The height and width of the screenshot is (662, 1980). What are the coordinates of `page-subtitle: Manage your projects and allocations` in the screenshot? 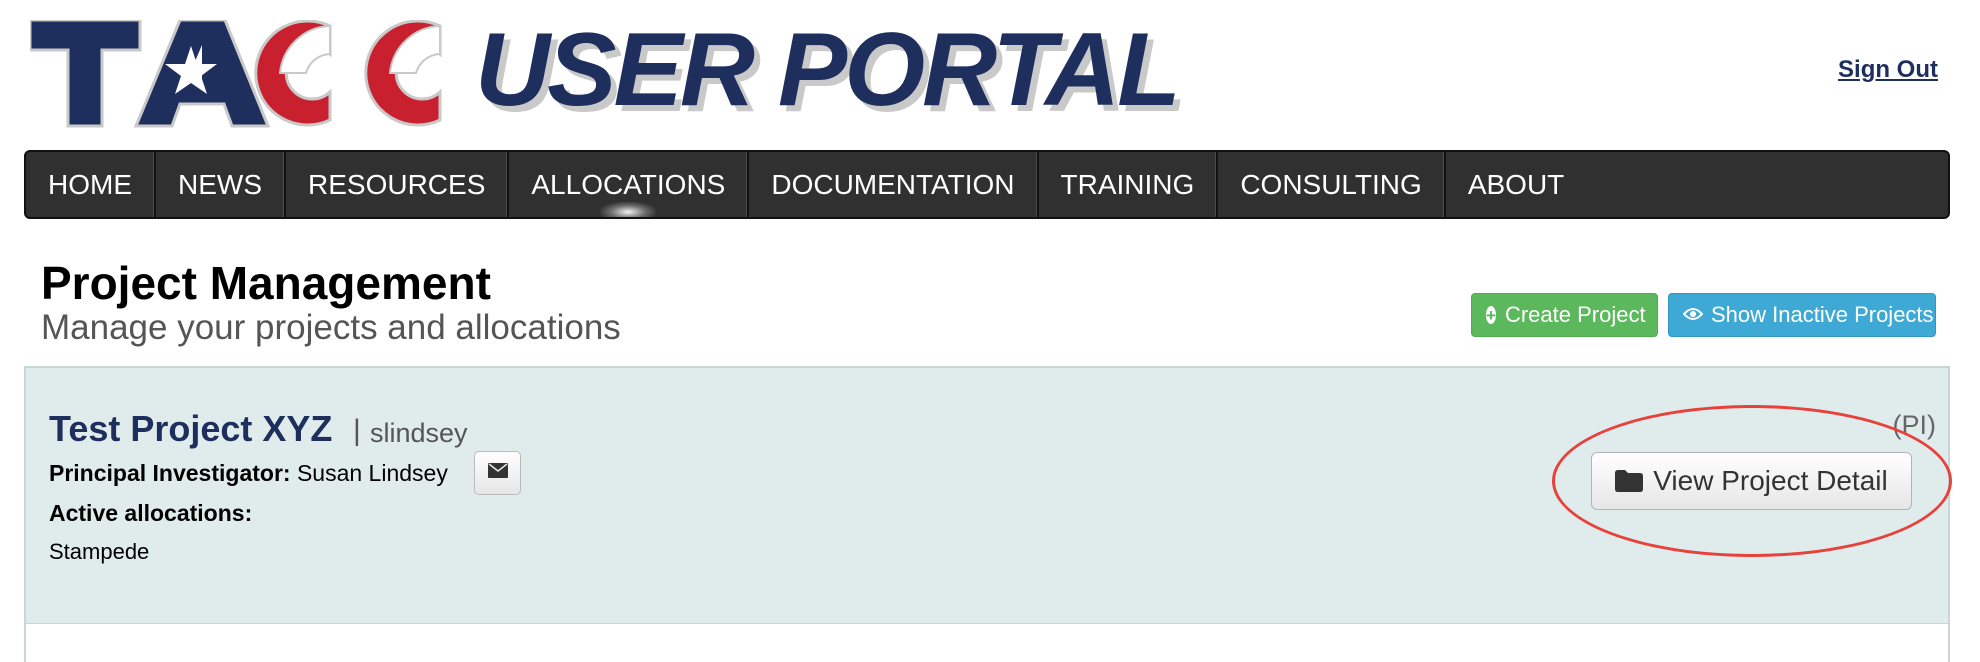 It's located at (331, 327).